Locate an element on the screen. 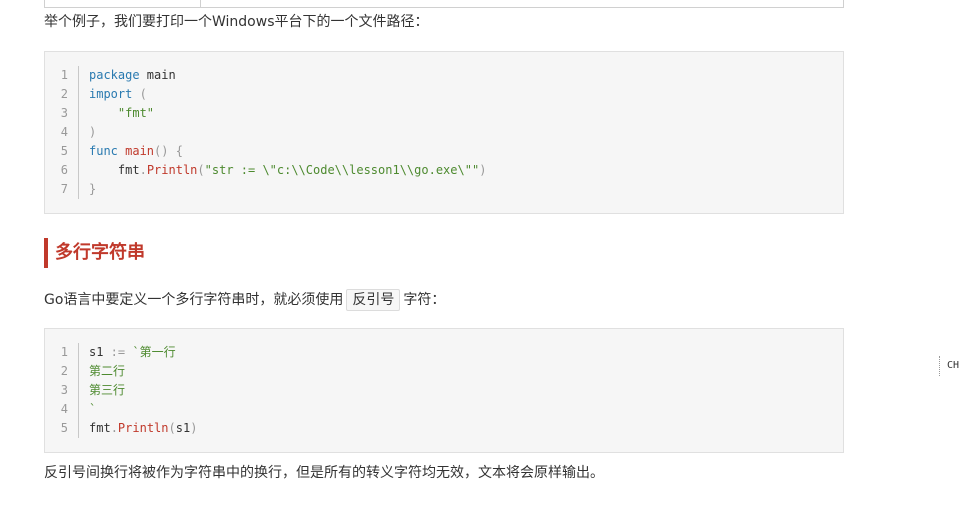 Image resolution: width=967 pixels, height=505 pixels. table-divider is located at coordinates (200, 4).